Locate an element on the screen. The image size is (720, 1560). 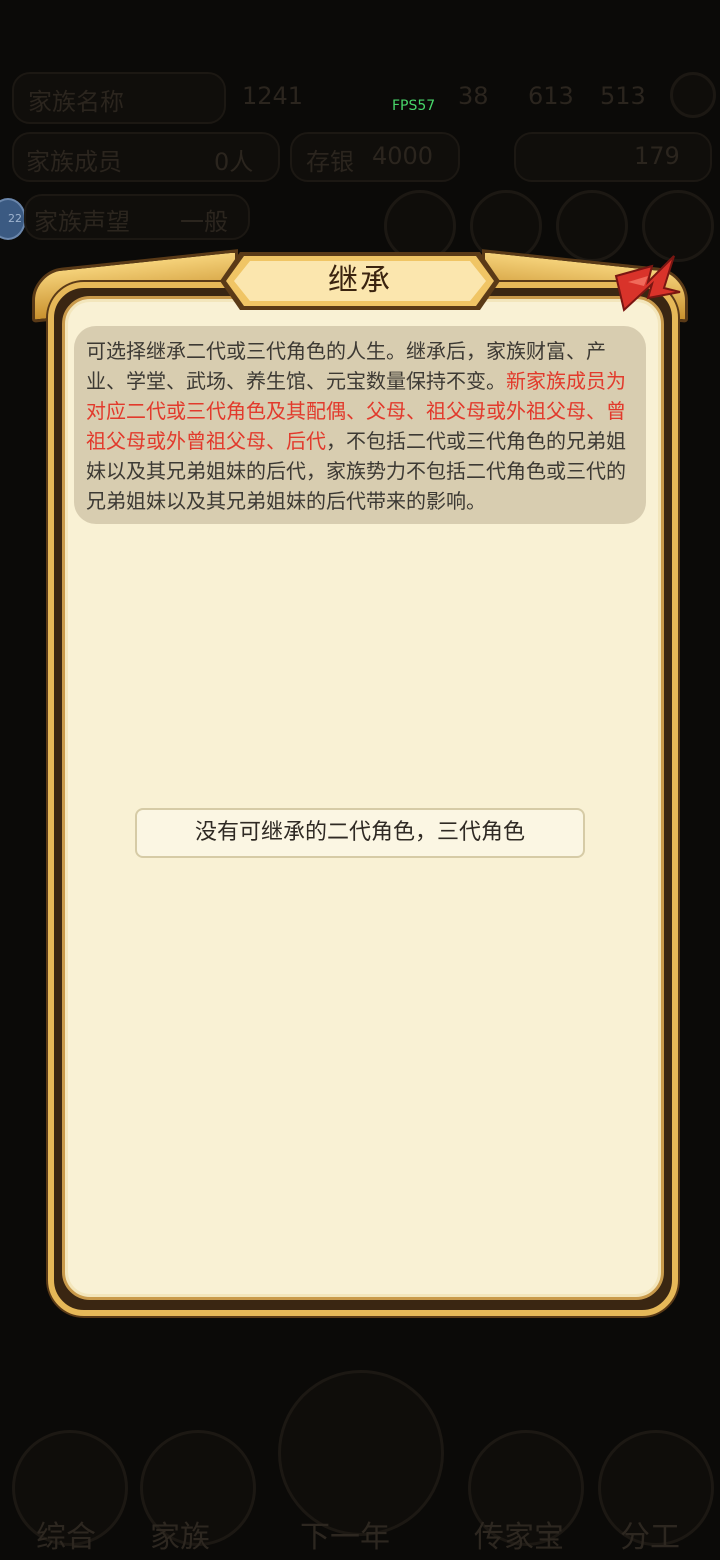
assets-value: 4000 is located at coordinates (403, 156).